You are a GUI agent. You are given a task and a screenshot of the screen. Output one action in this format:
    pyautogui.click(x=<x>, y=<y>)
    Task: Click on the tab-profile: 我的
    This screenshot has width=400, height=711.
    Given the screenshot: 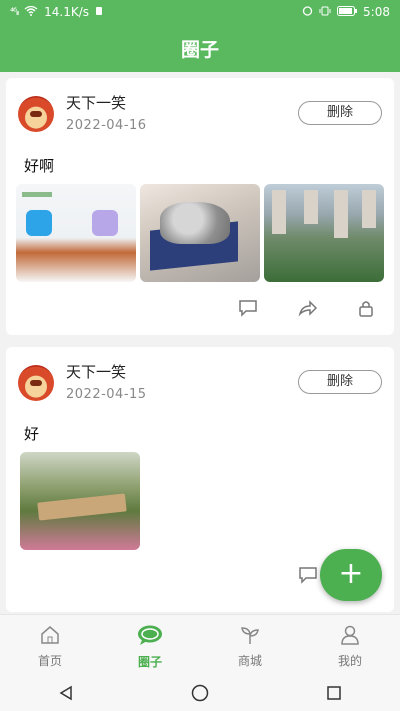 What is the action you would take?
    pyautogui.click(x=350, y=647)
    